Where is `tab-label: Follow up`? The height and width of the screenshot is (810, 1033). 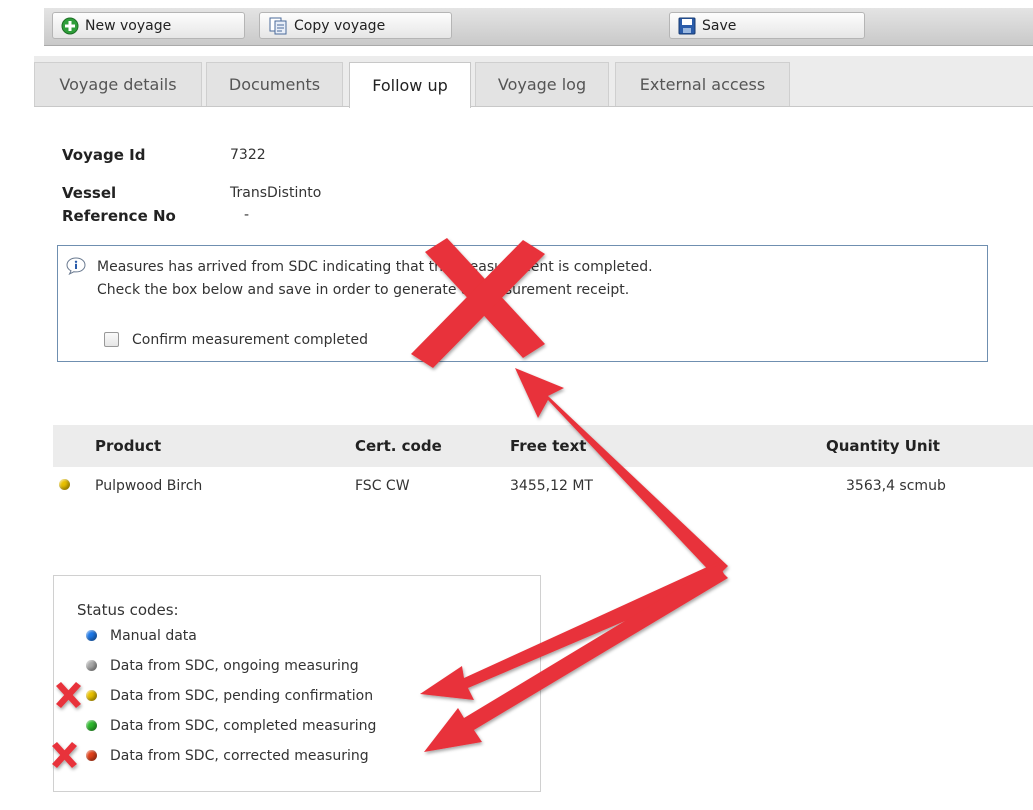 tab-label: Follow up is located at coordinates (410, 85).